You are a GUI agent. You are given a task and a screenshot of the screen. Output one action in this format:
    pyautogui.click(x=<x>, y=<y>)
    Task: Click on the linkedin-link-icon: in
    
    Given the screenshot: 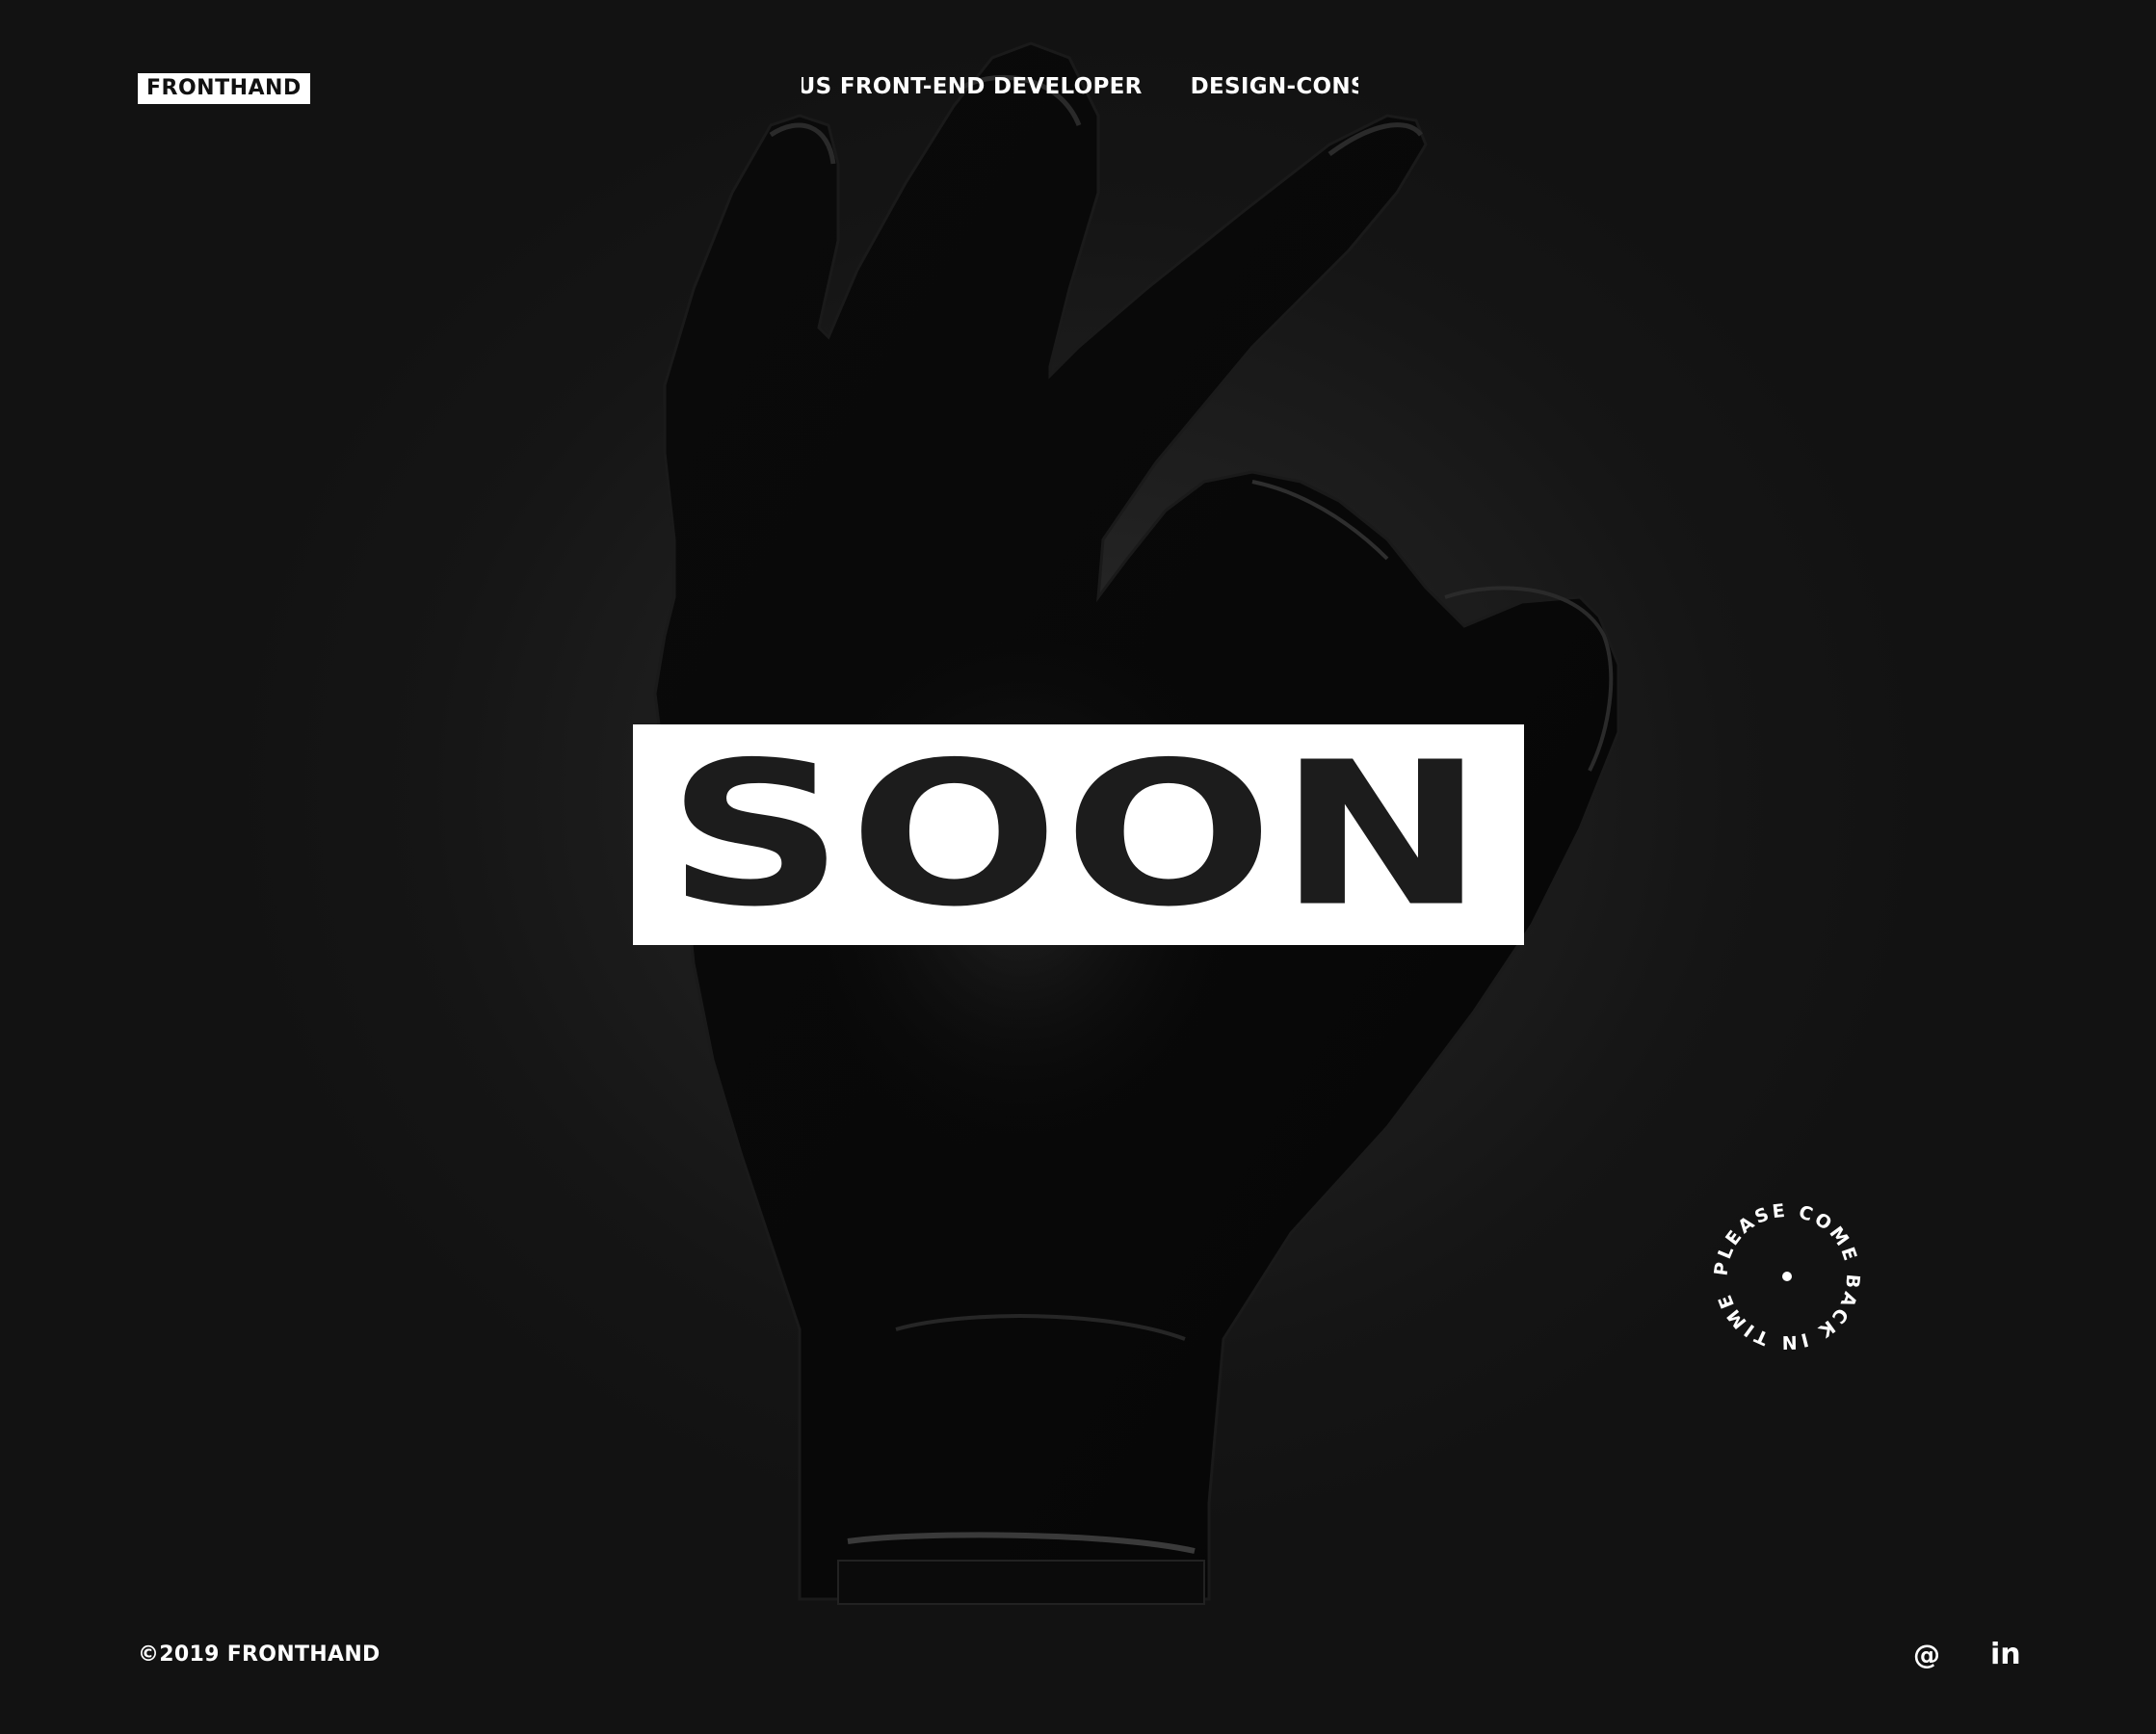 What is the action you would take?
    pyautogui.click(x=2005, y=1655)
    